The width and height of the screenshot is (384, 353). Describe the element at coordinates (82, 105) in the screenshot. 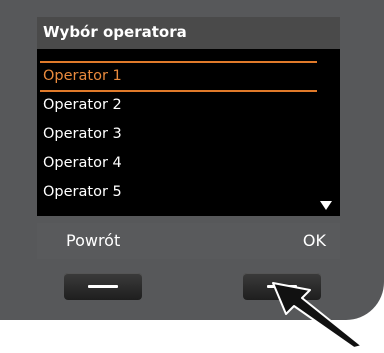

I see `list-item-operator-2: Operator 2` at that location.